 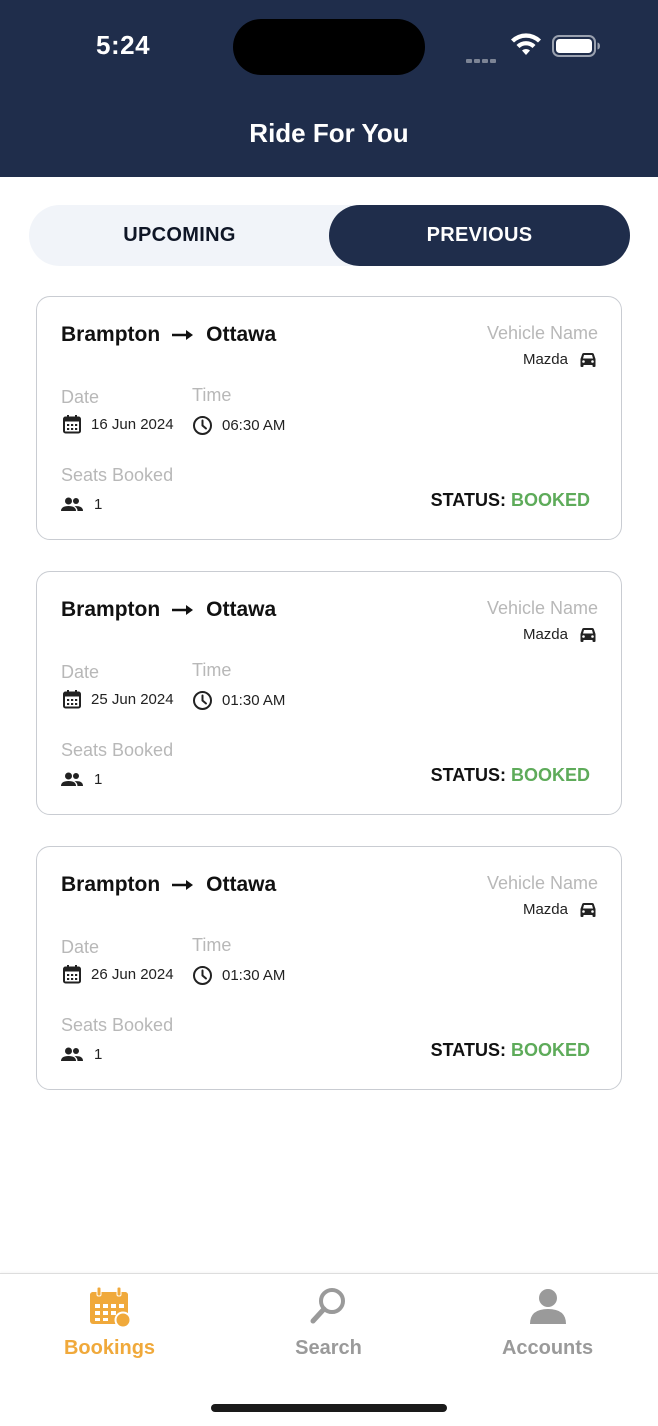 What do you see at coordinates (329, 47) in the screenshot?
I see `dynamic-island` at bounding box center [329, 47].